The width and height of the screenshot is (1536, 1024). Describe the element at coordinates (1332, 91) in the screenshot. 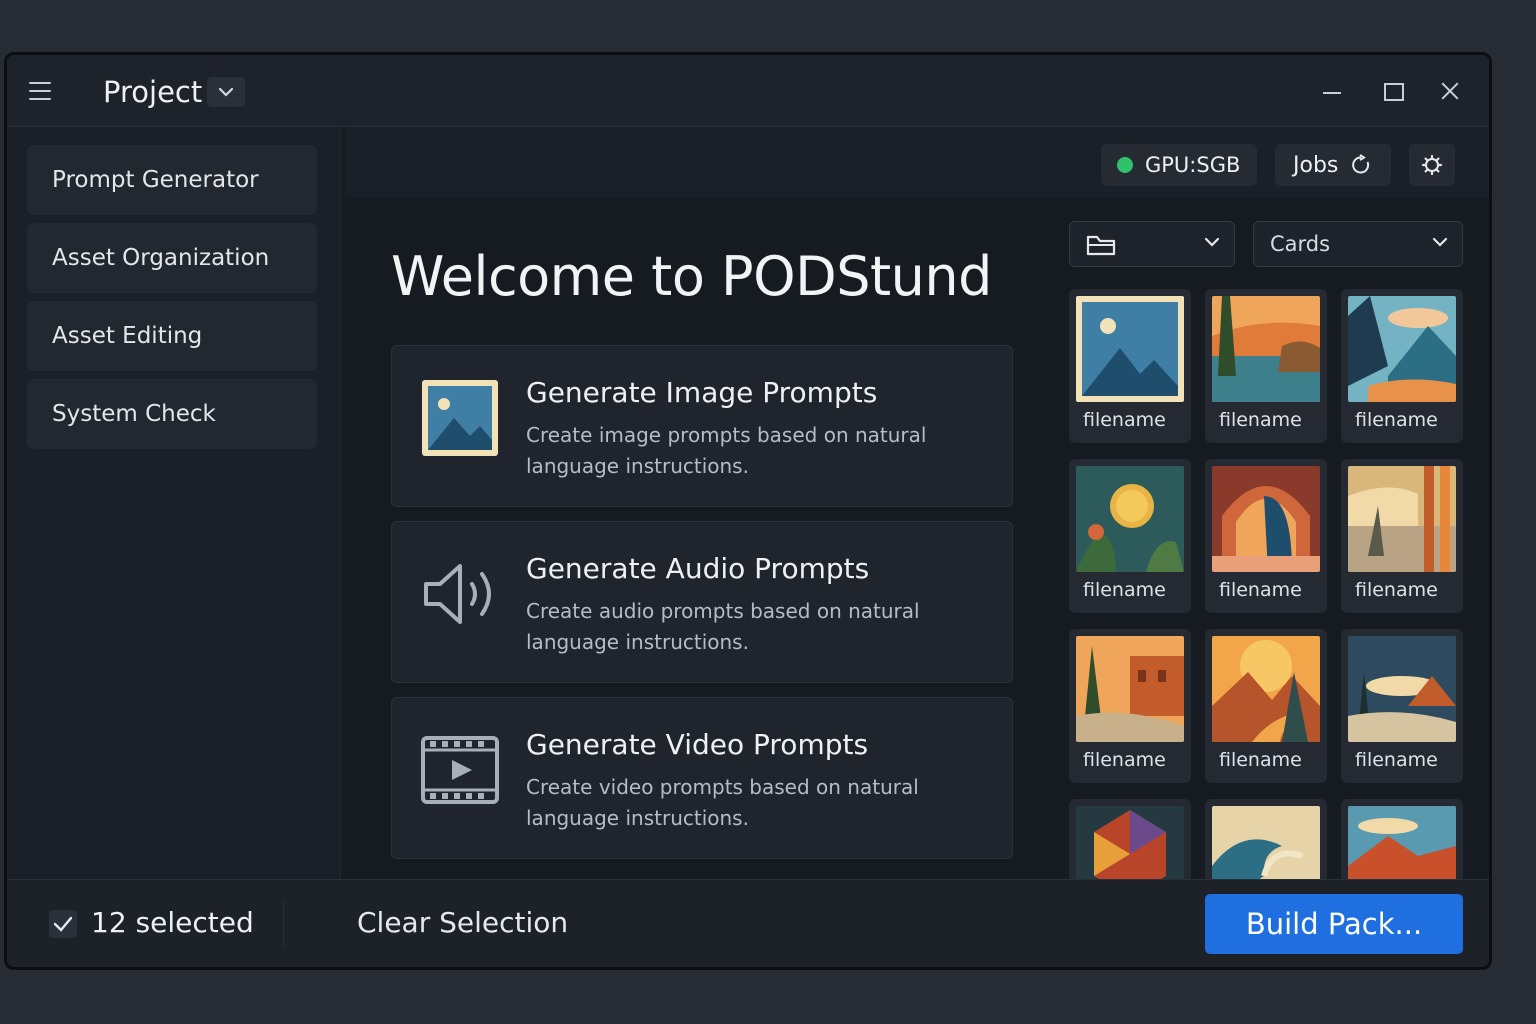

I see `minimize-button` at that location.